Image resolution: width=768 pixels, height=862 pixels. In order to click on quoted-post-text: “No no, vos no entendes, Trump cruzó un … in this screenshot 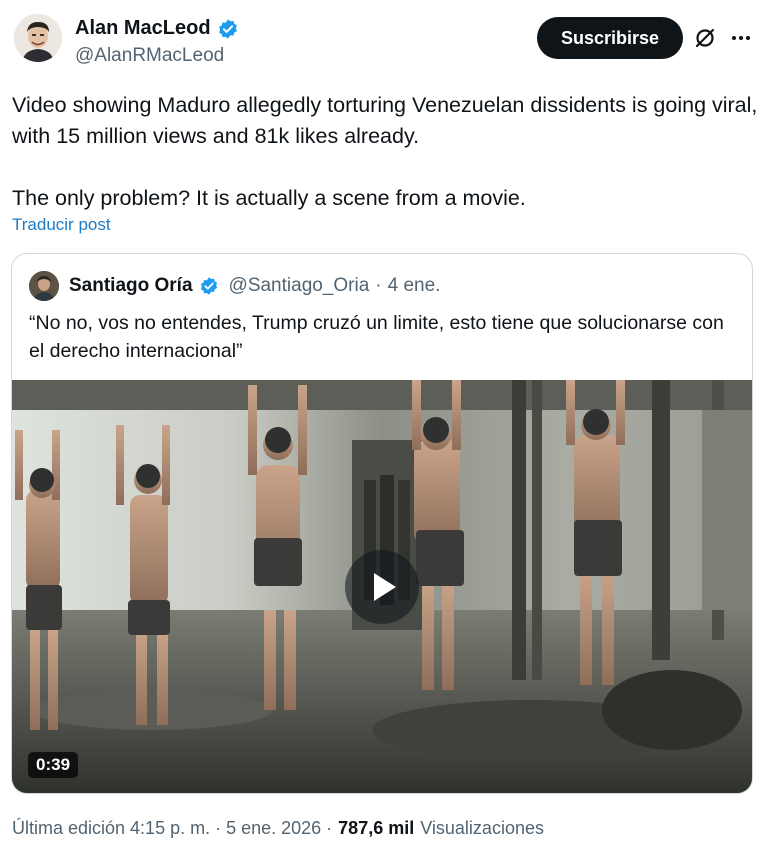, I will do `click(376, 337)`.